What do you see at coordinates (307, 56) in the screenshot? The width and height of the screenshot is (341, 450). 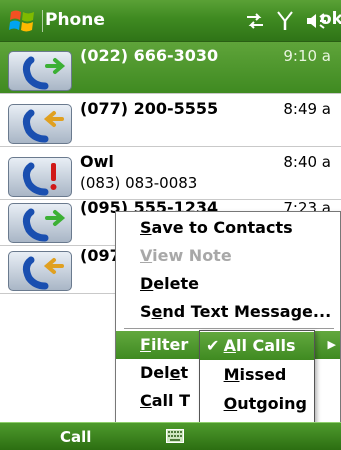 I see `call-time: 9:10 a` at bounding box center [307, 56].